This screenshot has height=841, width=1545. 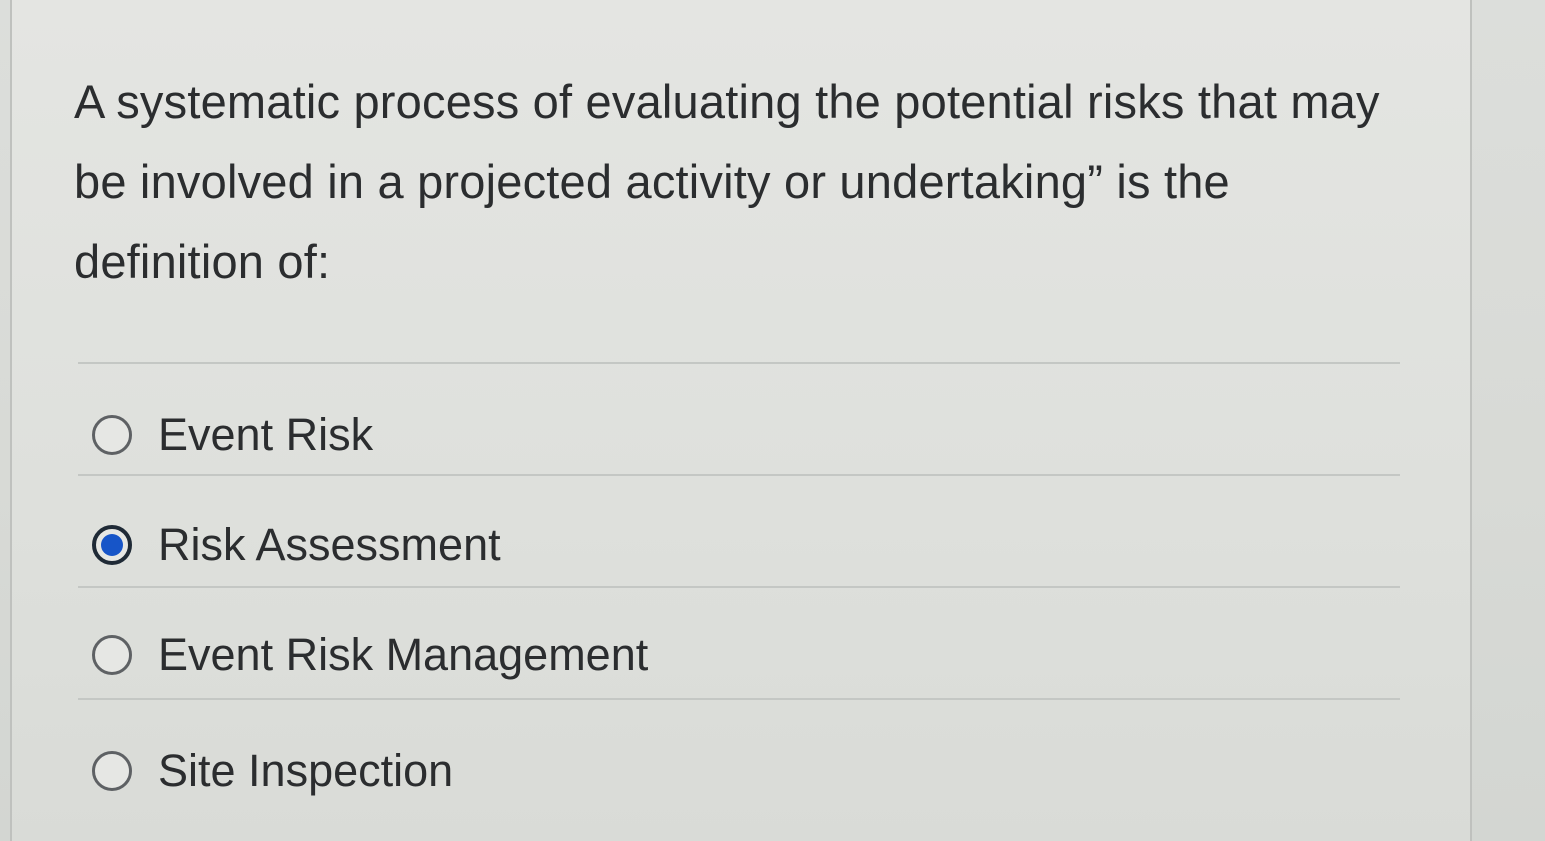 I want to click on option-event-risk: Event Risk, so click(x=232, y=435).